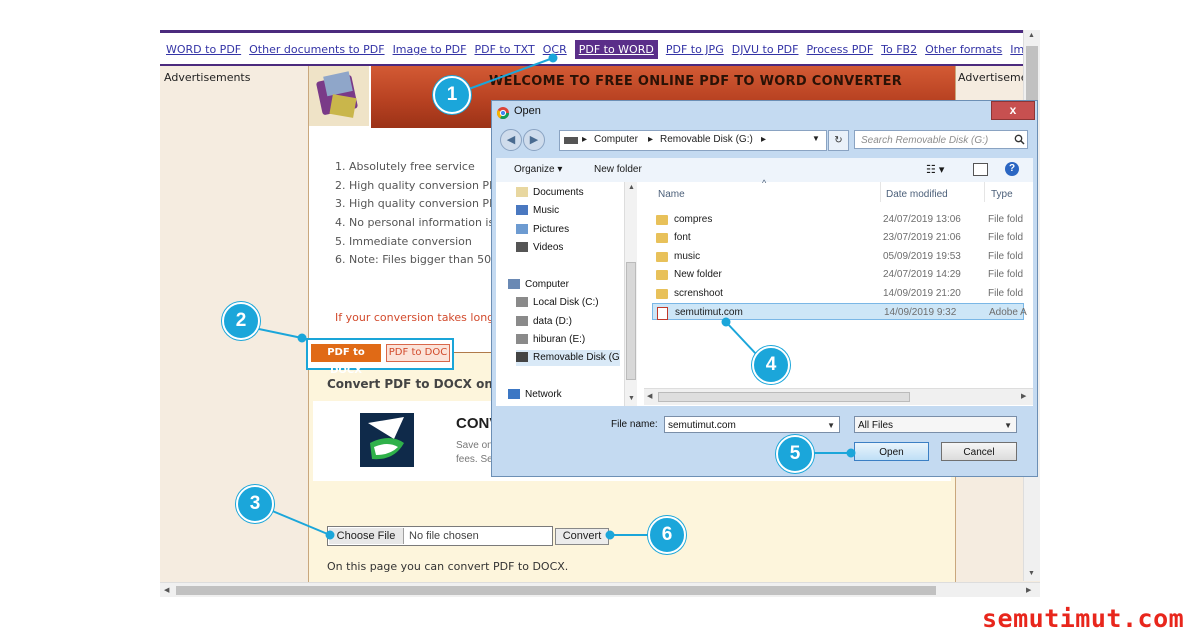  I want to click on tree-item: Network, so click(535, 395).